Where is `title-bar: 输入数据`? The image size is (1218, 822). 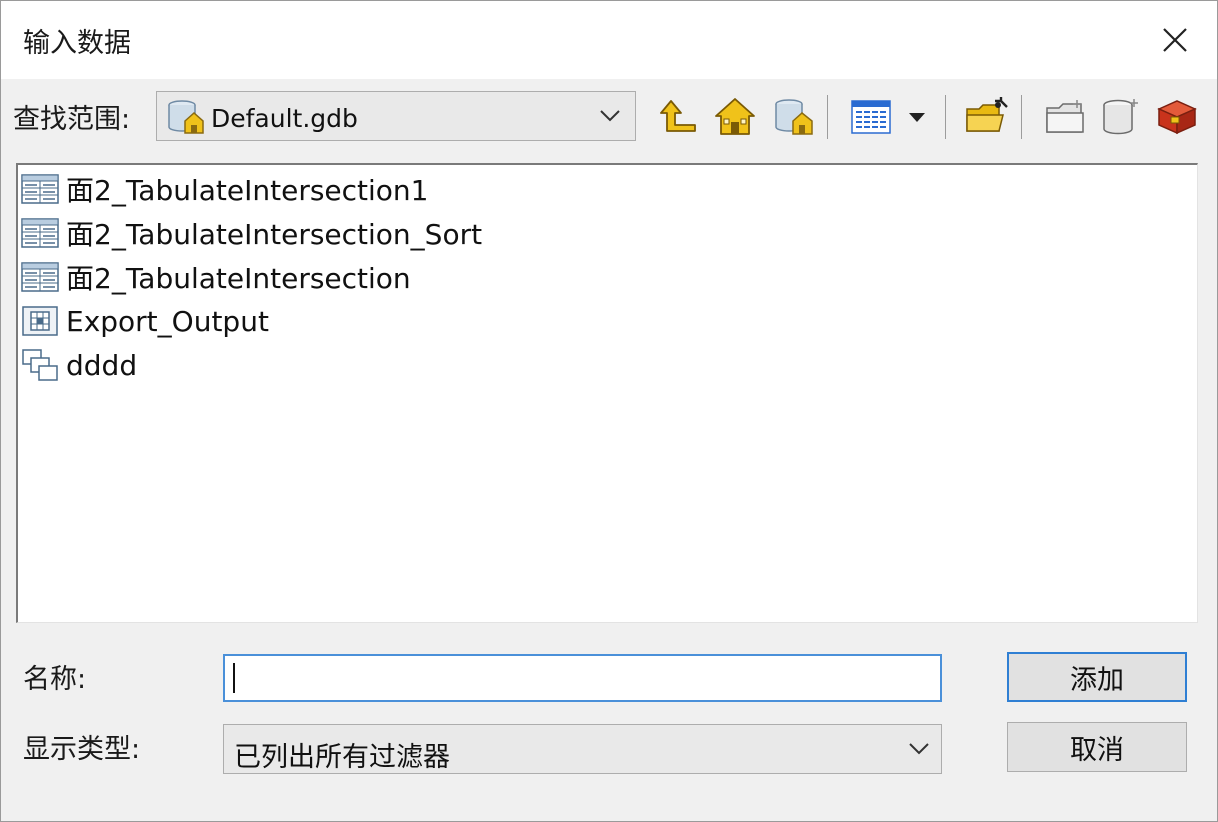 title-bar: 输入数据 is located at coordinates (609, 40).